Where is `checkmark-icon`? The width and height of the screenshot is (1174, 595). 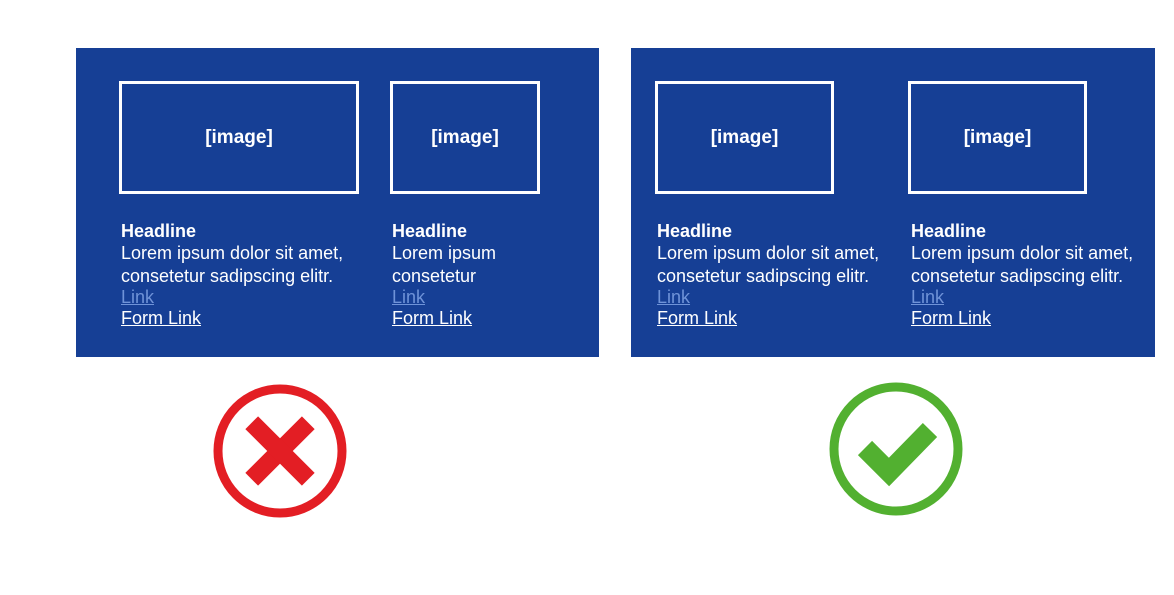 checkmark-icon is located at coordinates (896, 449).